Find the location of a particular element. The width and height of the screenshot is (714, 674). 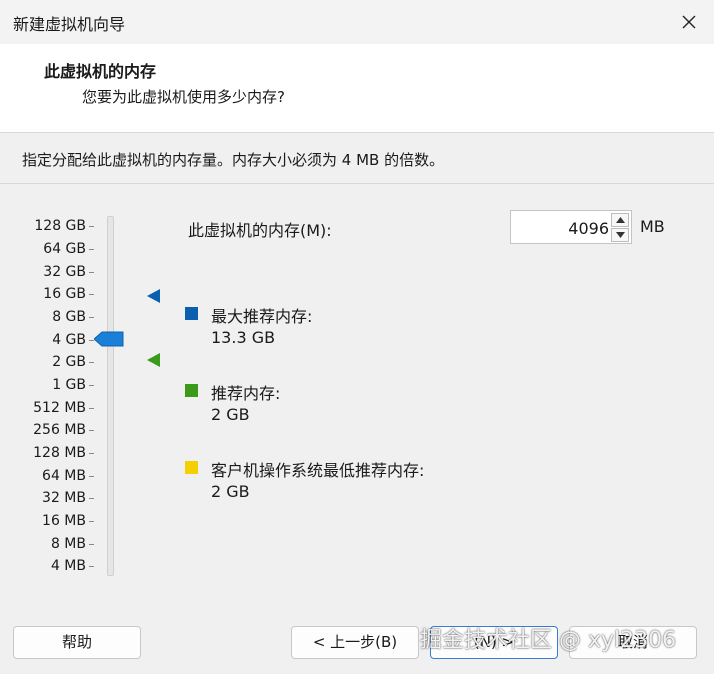

guest-min-swatch is located at coordinates (191, 467).